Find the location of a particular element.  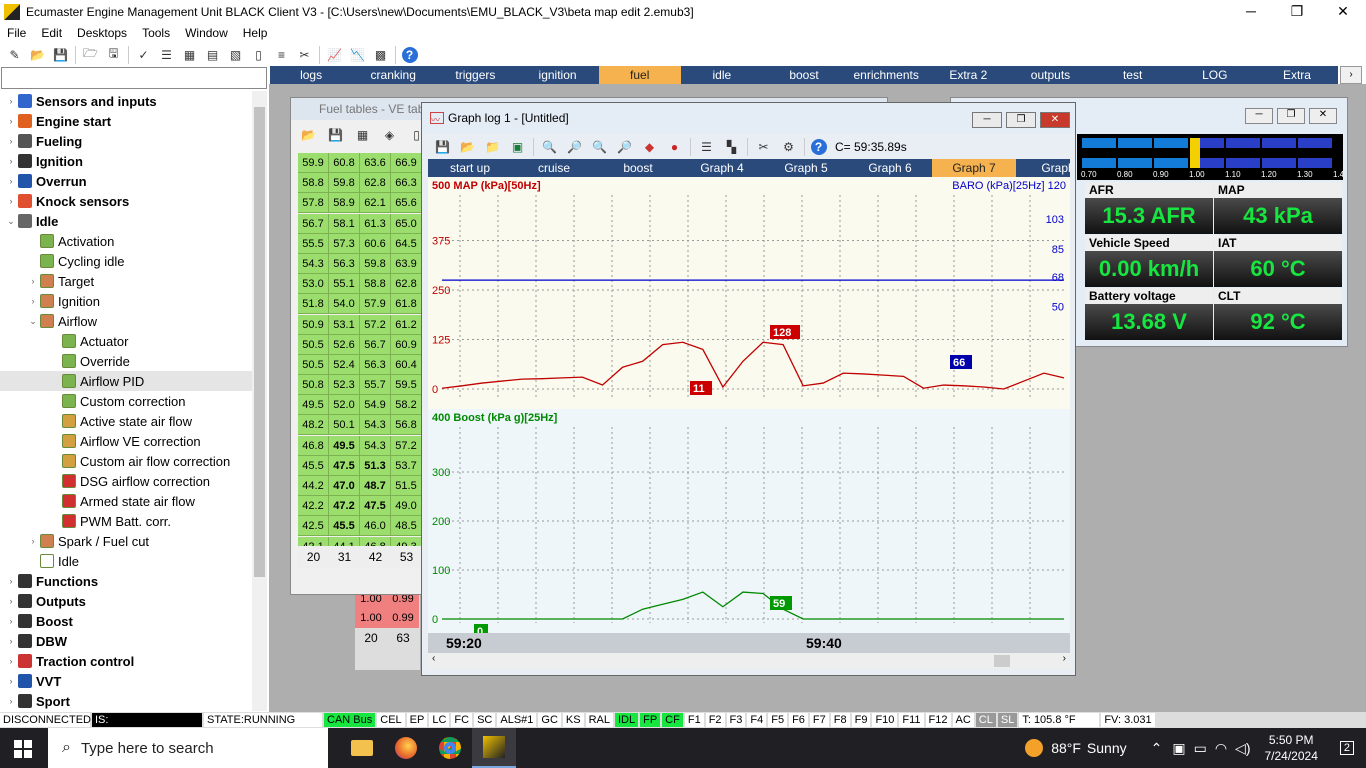

tree-item: › Knock sensors is located at coordinates (126, 201).